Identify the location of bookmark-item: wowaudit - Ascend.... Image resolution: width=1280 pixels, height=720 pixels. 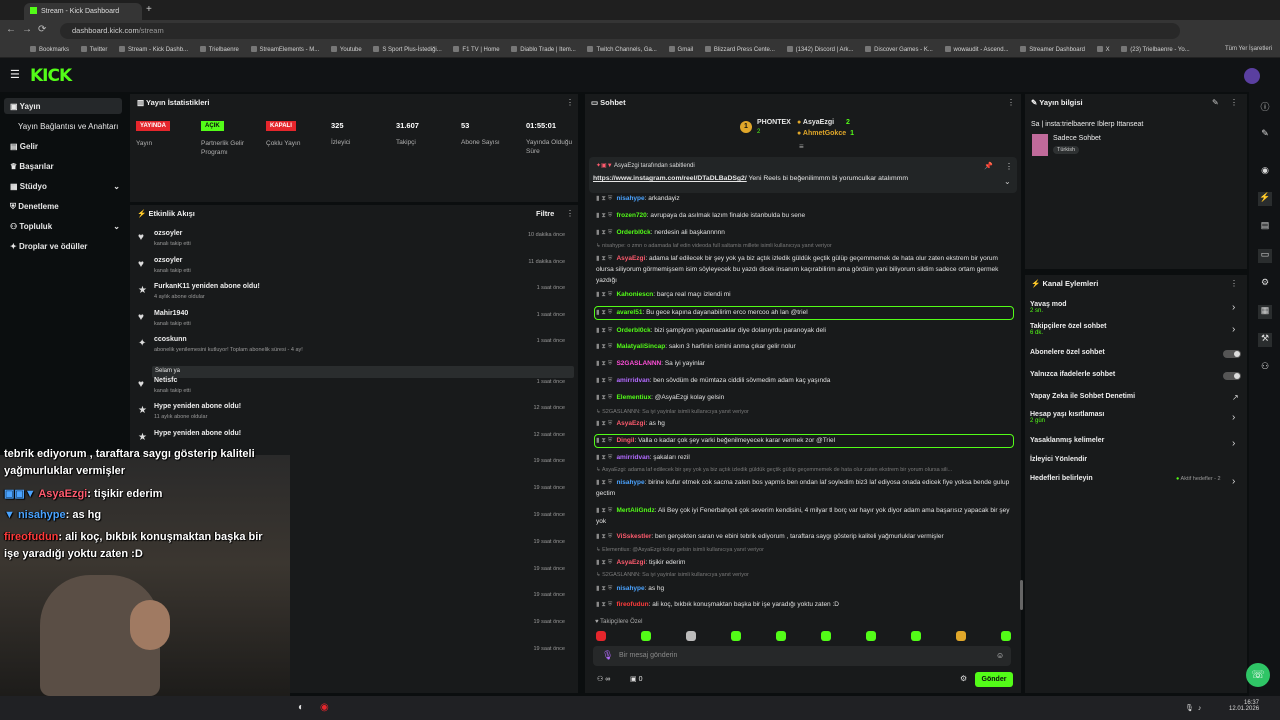
(977, 50).